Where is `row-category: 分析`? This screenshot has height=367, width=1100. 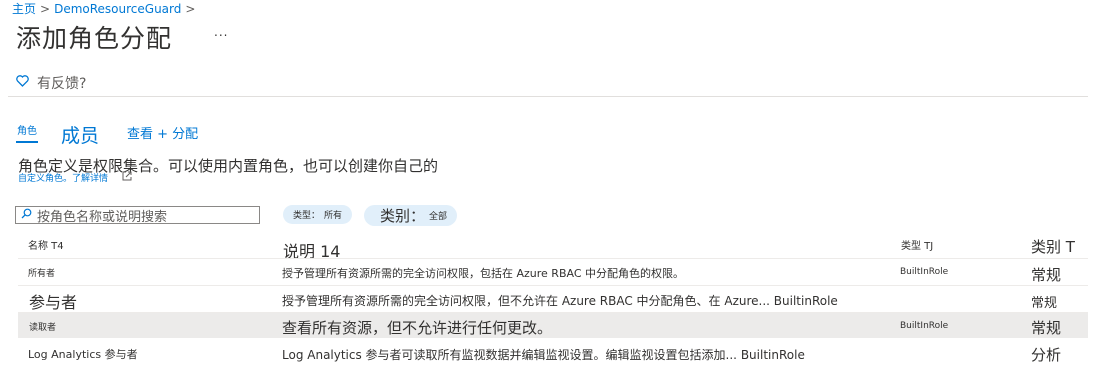
row-category: 分析 is located at coordinates (1046, 355).